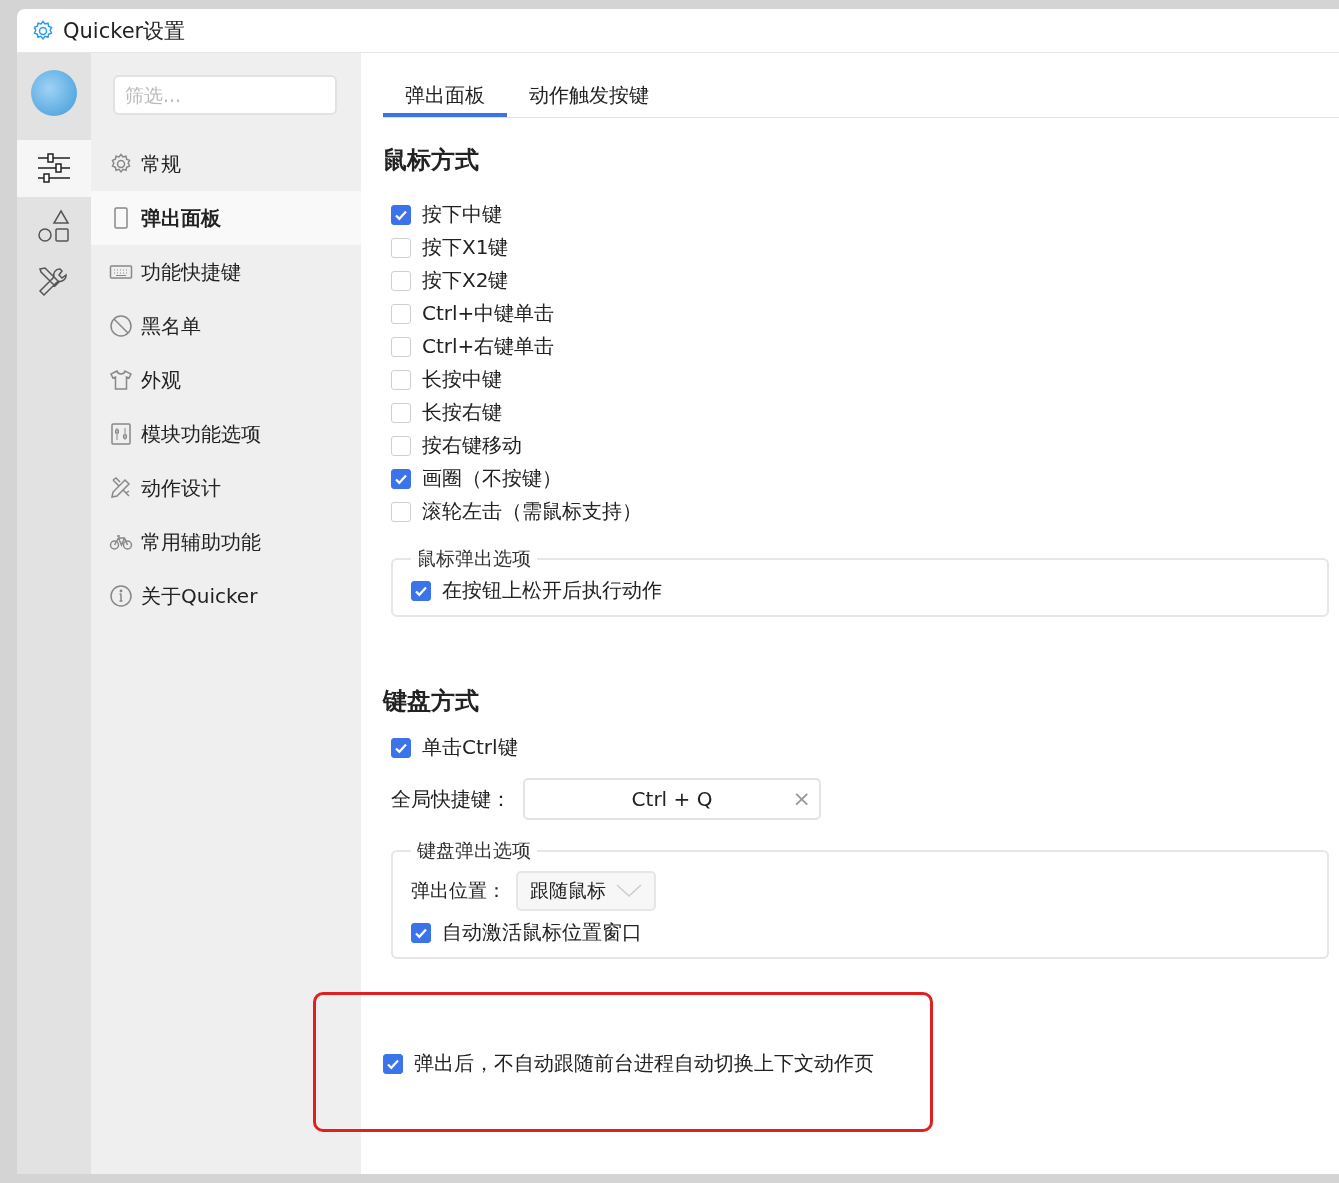 Image resolution: width=1339 pixels, height=1183 pixels. What do you see at coordinates (121, 488) in the screenshot?
I see `pencil-ruler-icon` at bounding box center [121, 488].